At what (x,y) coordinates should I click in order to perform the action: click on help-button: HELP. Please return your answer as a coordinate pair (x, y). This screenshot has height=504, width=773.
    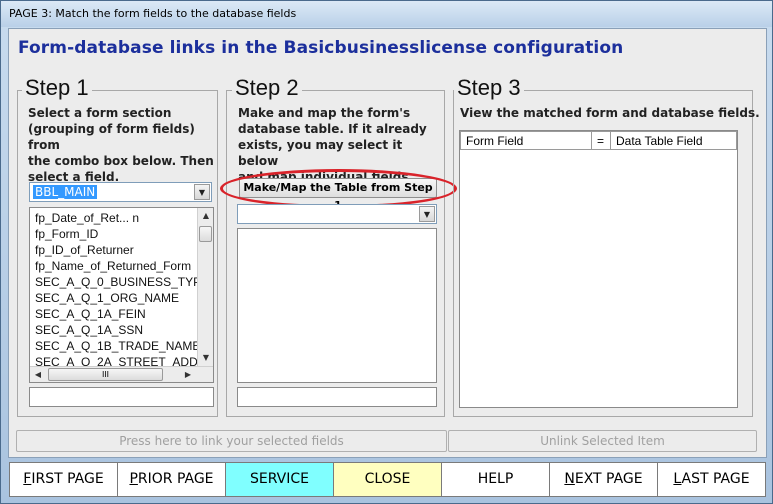
    Looking at the image, I should click on (495, 479).